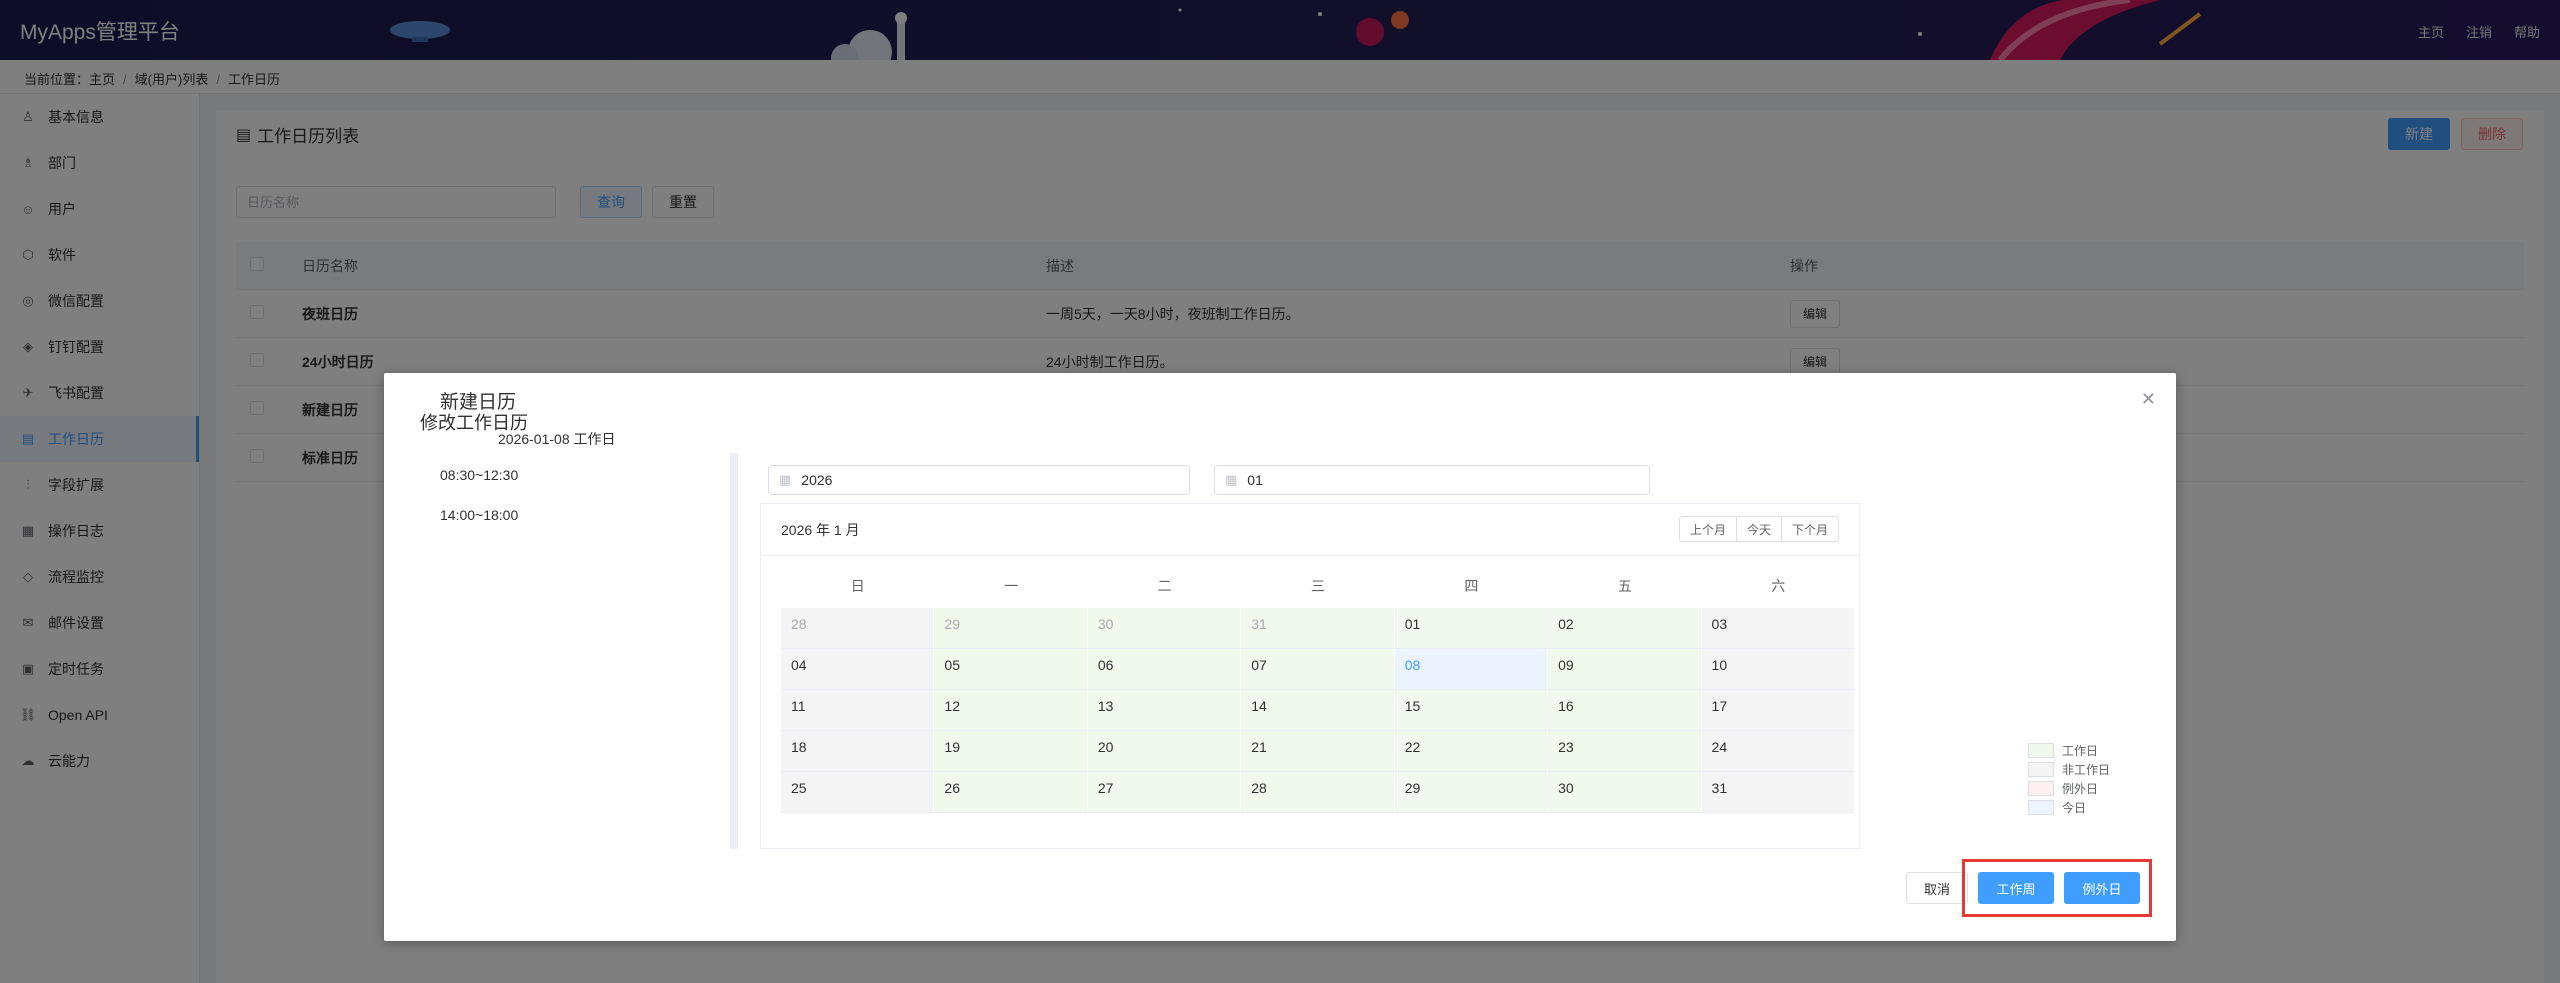 Image resolution: width=2560 pixels, height=983 pixels. I want to click on legend-item: 今日, so click(2069, 807).